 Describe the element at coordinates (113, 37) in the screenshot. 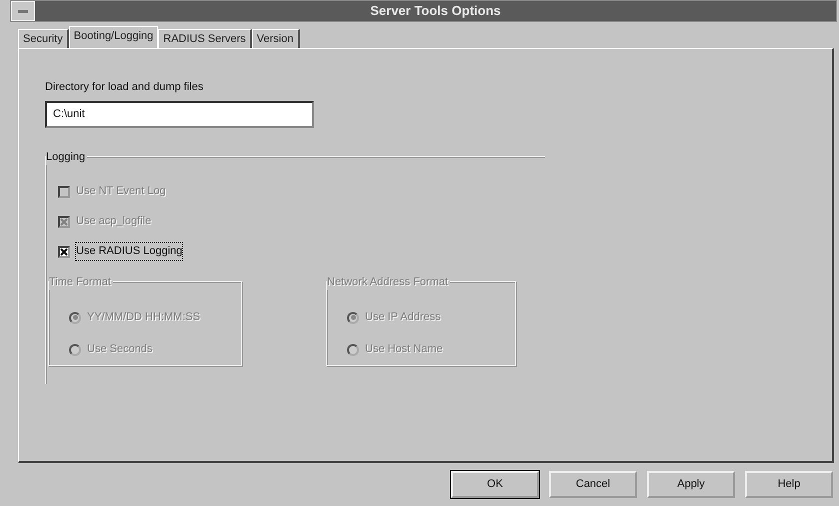

I see `tab: Booting/Logging` at that location.